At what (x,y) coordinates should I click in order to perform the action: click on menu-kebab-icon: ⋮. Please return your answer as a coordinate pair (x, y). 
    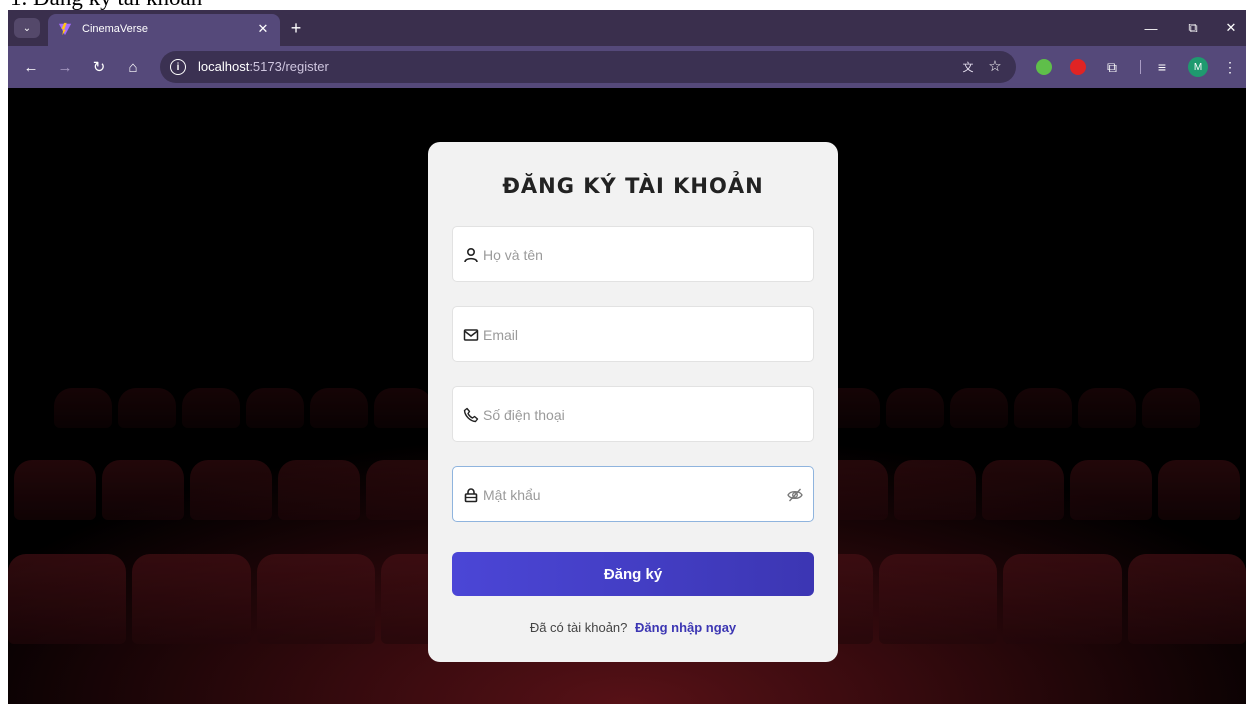
    Looking at the image, I should click on (1230, 67).